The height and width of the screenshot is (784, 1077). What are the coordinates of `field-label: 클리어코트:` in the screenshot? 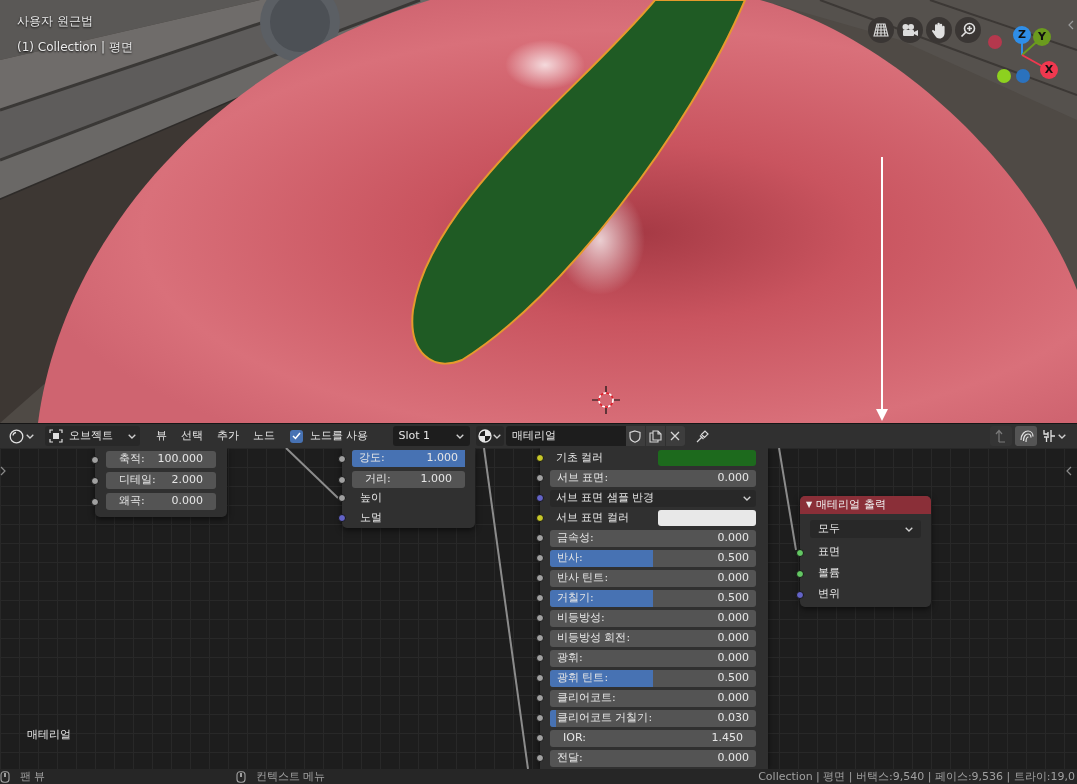 It's located at (586, 697).